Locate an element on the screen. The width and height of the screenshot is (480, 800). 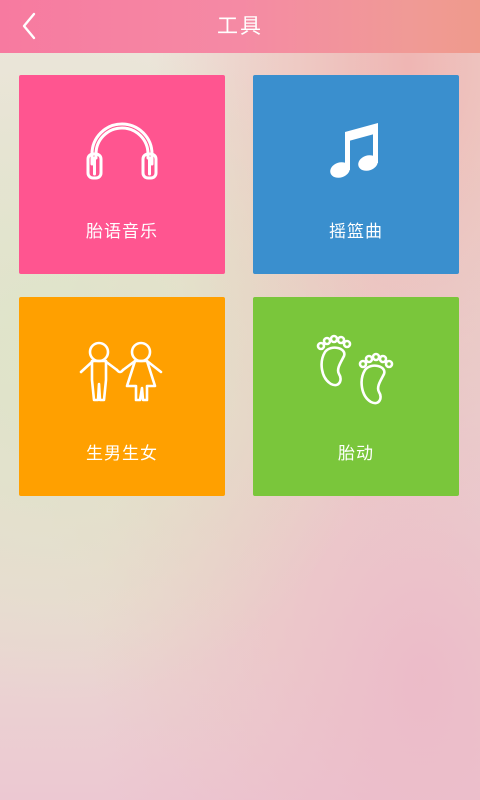
tool-tile-lullaby: 摇篮曲 is located at coordinates (356, 174).